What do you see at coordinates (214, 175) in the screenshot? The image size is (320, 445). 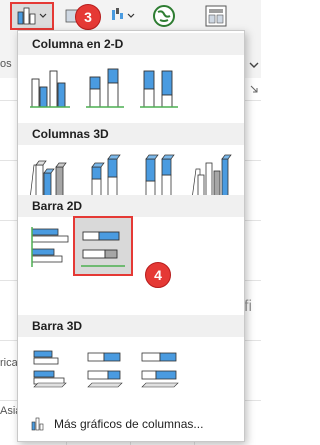 I see `3d-column-icon` at bounding box center [214, 175].